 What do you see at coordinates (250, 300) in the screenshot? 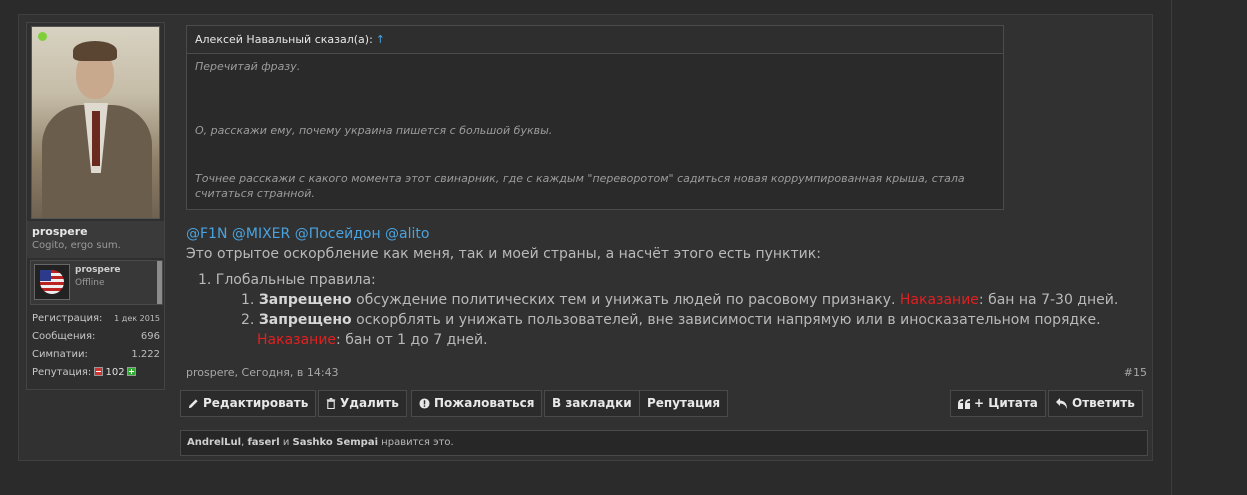
I see `rule-number: 1.` at bounding box center [250, 300].